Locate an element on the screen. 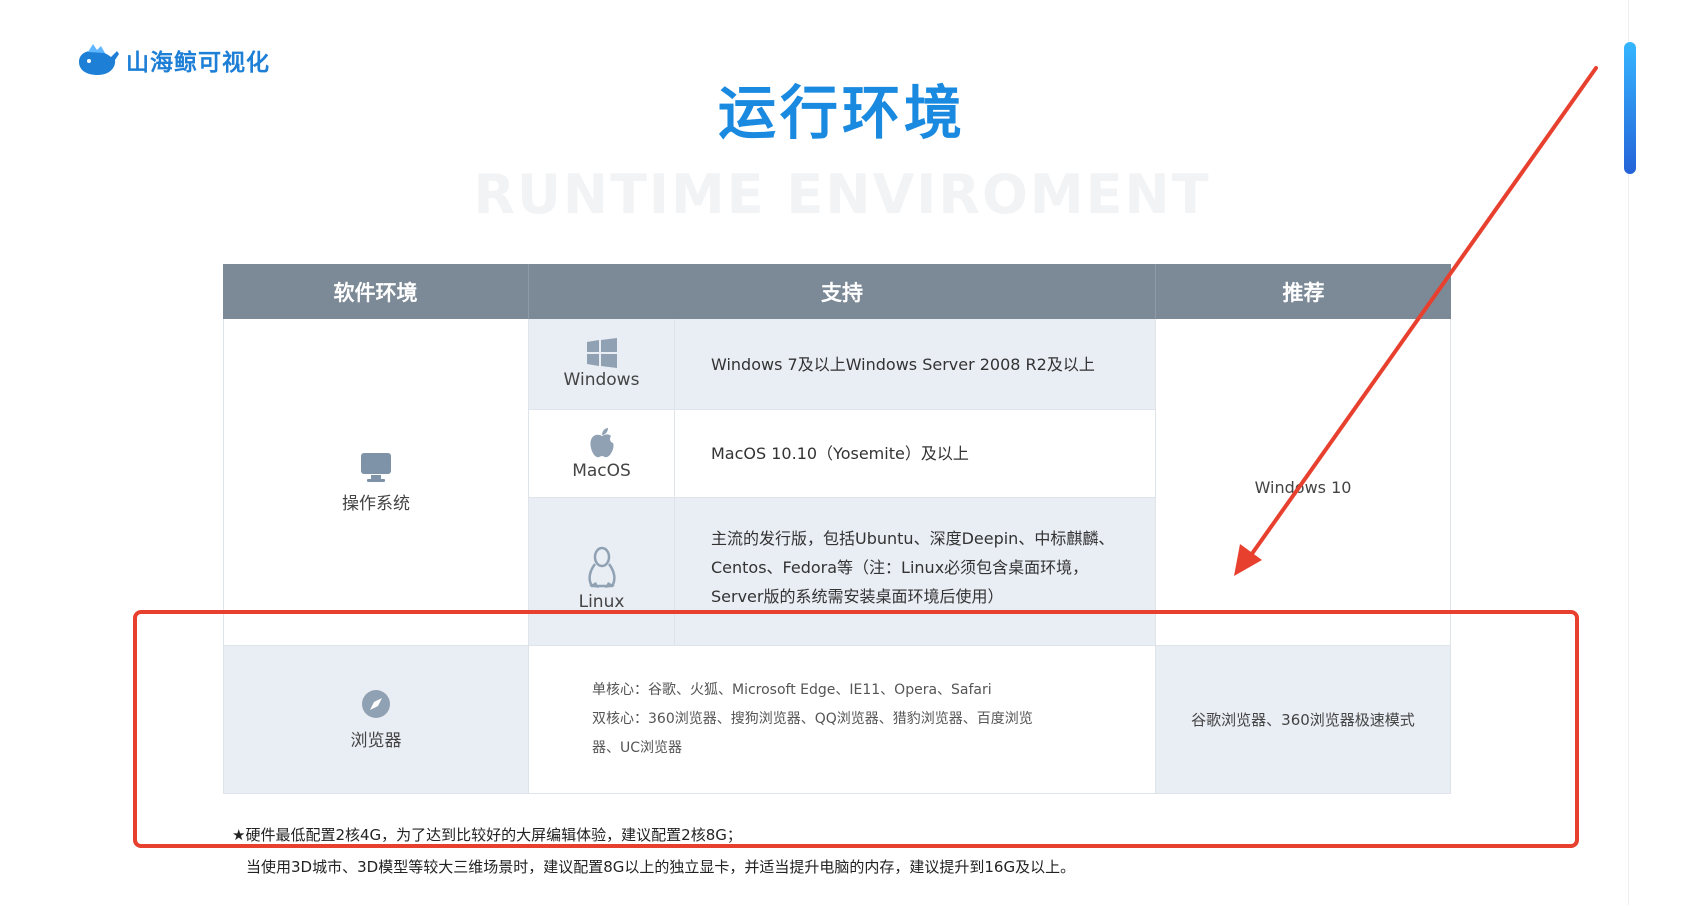 This screenshot has width=1684, height=905. os-label-cell: 操作系统 is located at coordinates (375, 482).